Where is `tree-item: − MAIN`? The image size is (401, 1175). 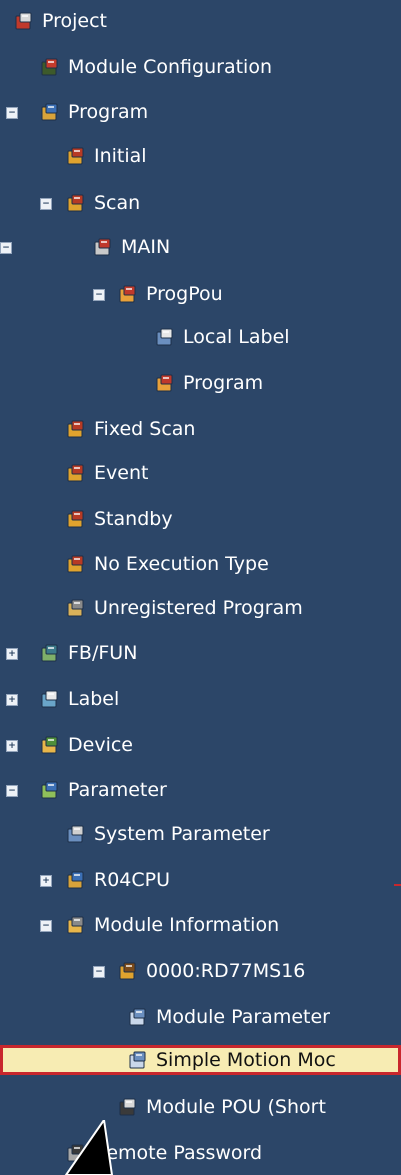 tree-item: − MAIN is located at coordinates (200, 247).